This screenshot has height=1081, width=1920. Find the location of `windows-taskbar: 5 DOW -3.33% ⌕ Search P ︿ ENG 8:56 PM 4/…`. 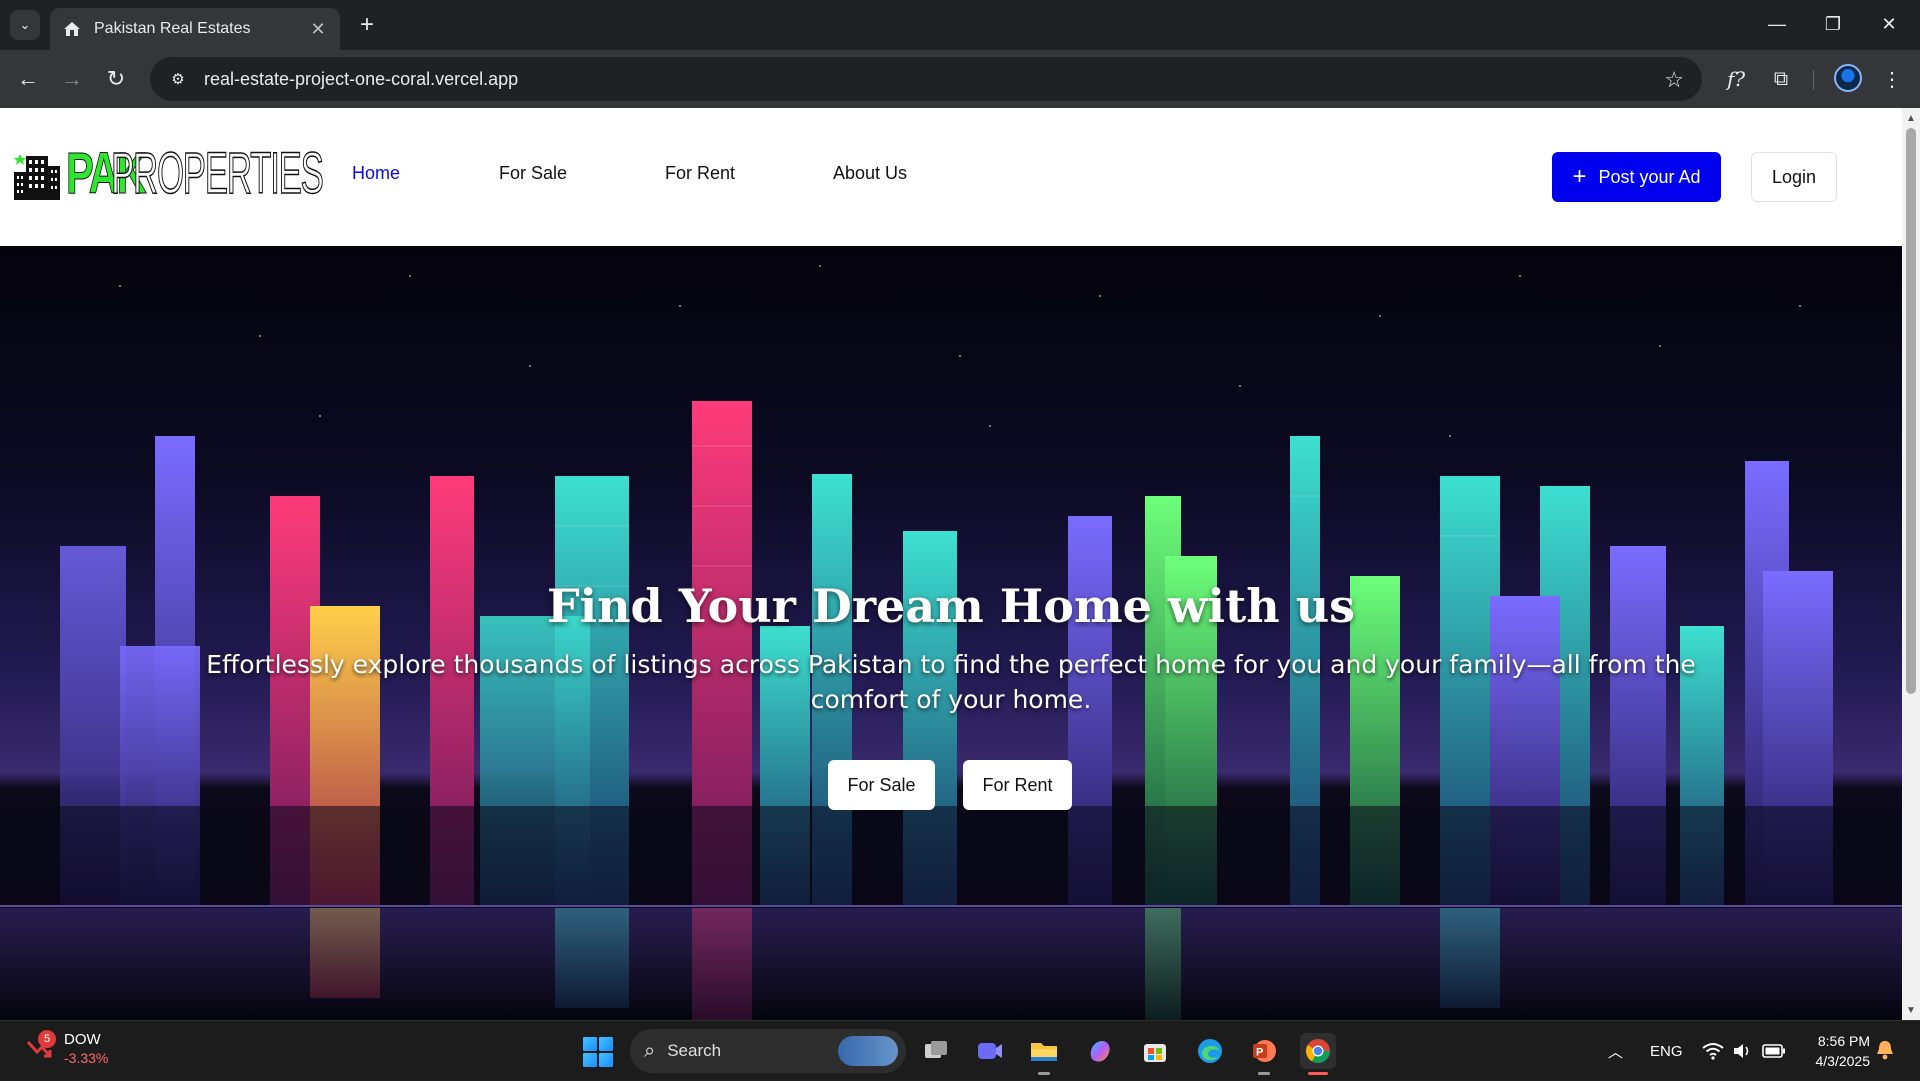

windows-taskbar: 5 DOW -3.33% ⌕ Search P ︿ ENG 8:56 PM 4/… is located at coordinates (960, 1050).